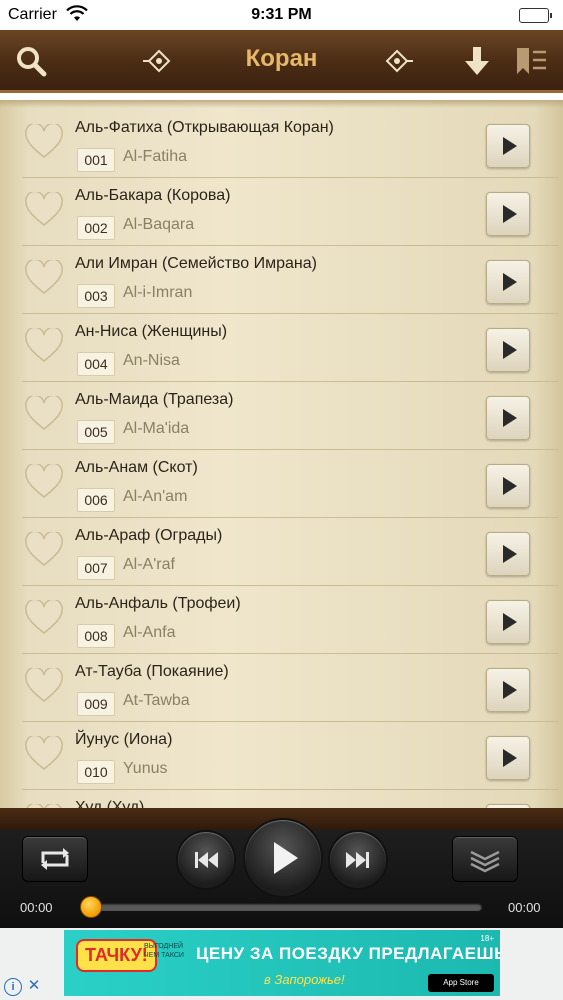 The image size is (563, 1000). I want to click on surah-row: Худ (Худ)011Hud, so click(290, 799).